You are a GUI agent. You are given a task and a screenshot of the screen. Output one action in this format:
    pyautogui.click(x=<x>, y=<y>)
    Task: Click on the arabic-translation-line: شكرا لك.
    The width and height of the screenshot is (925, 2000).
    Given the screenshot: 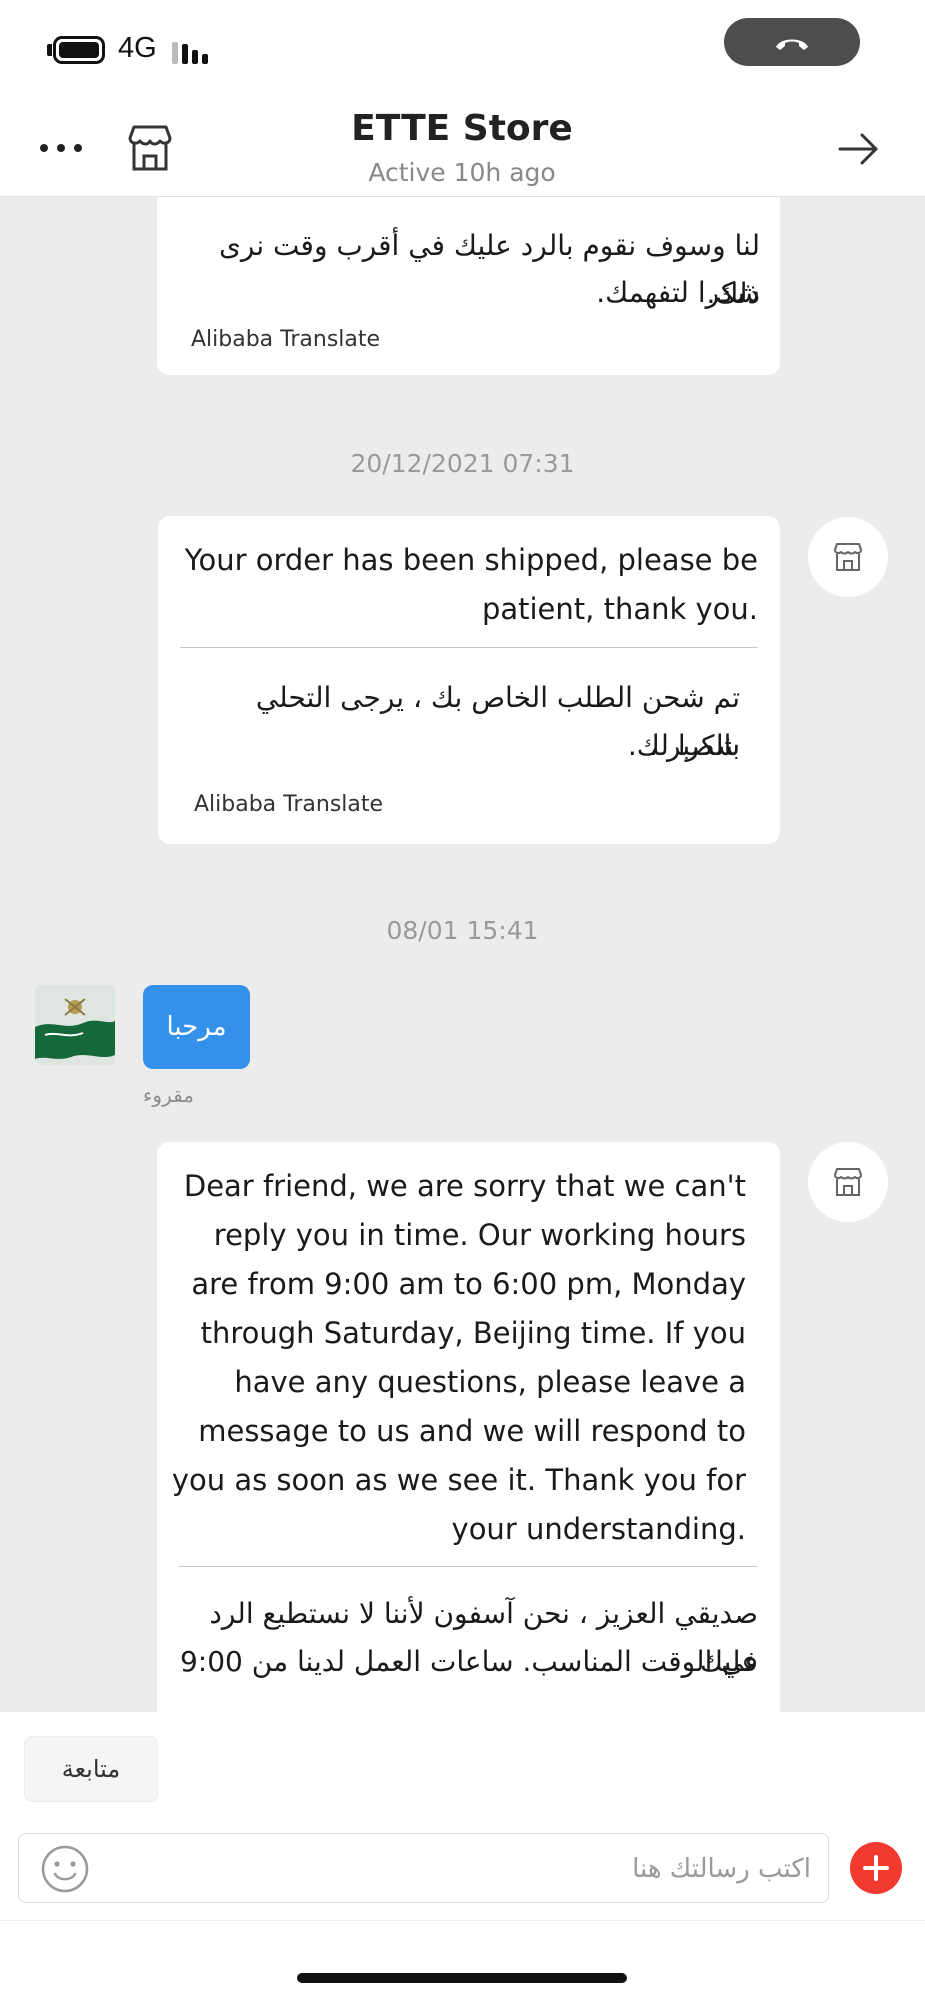 What is the action you would take?
    pyautogui.click(x=683, y=745)
    